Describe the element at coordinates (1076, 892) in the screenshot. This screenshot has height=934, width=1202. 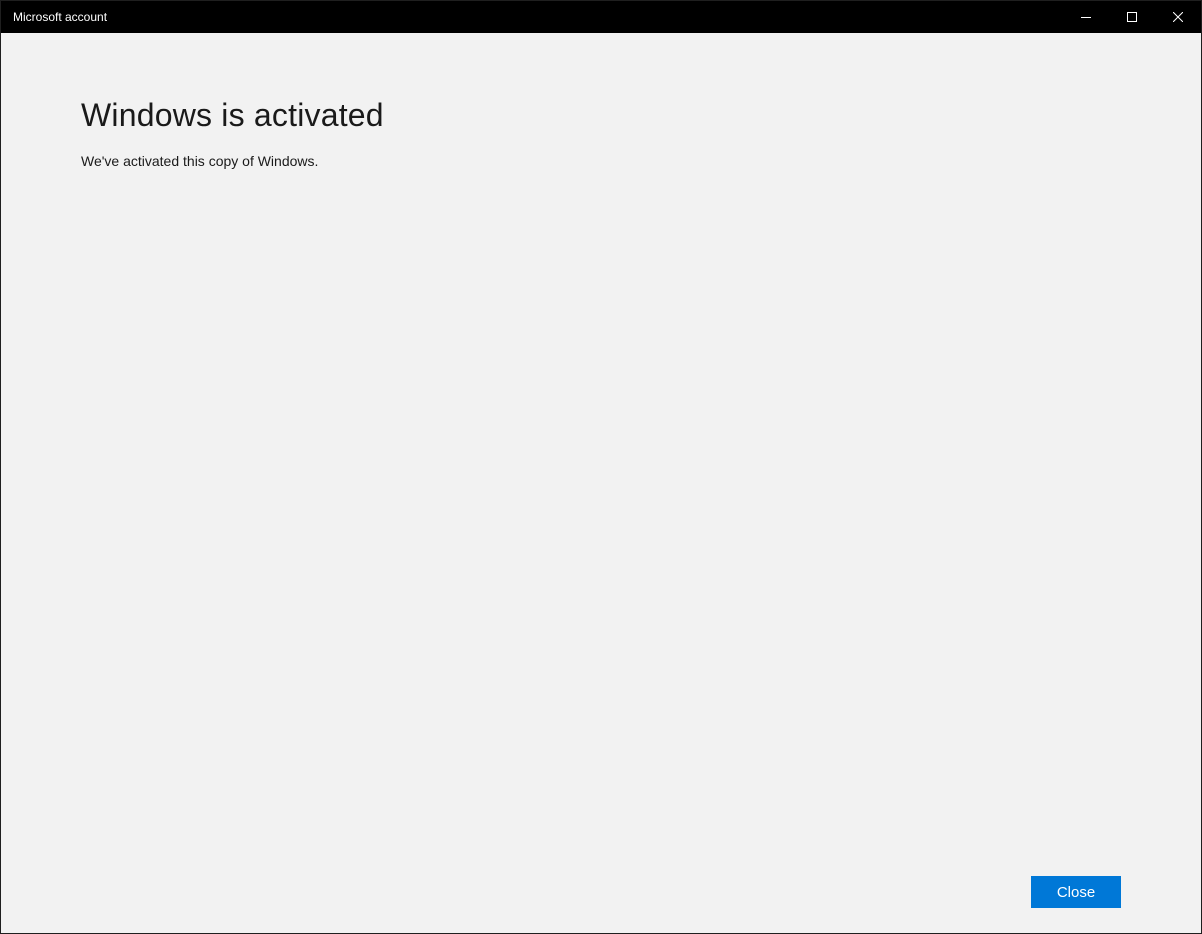
I see `close-button: Close` at that location.